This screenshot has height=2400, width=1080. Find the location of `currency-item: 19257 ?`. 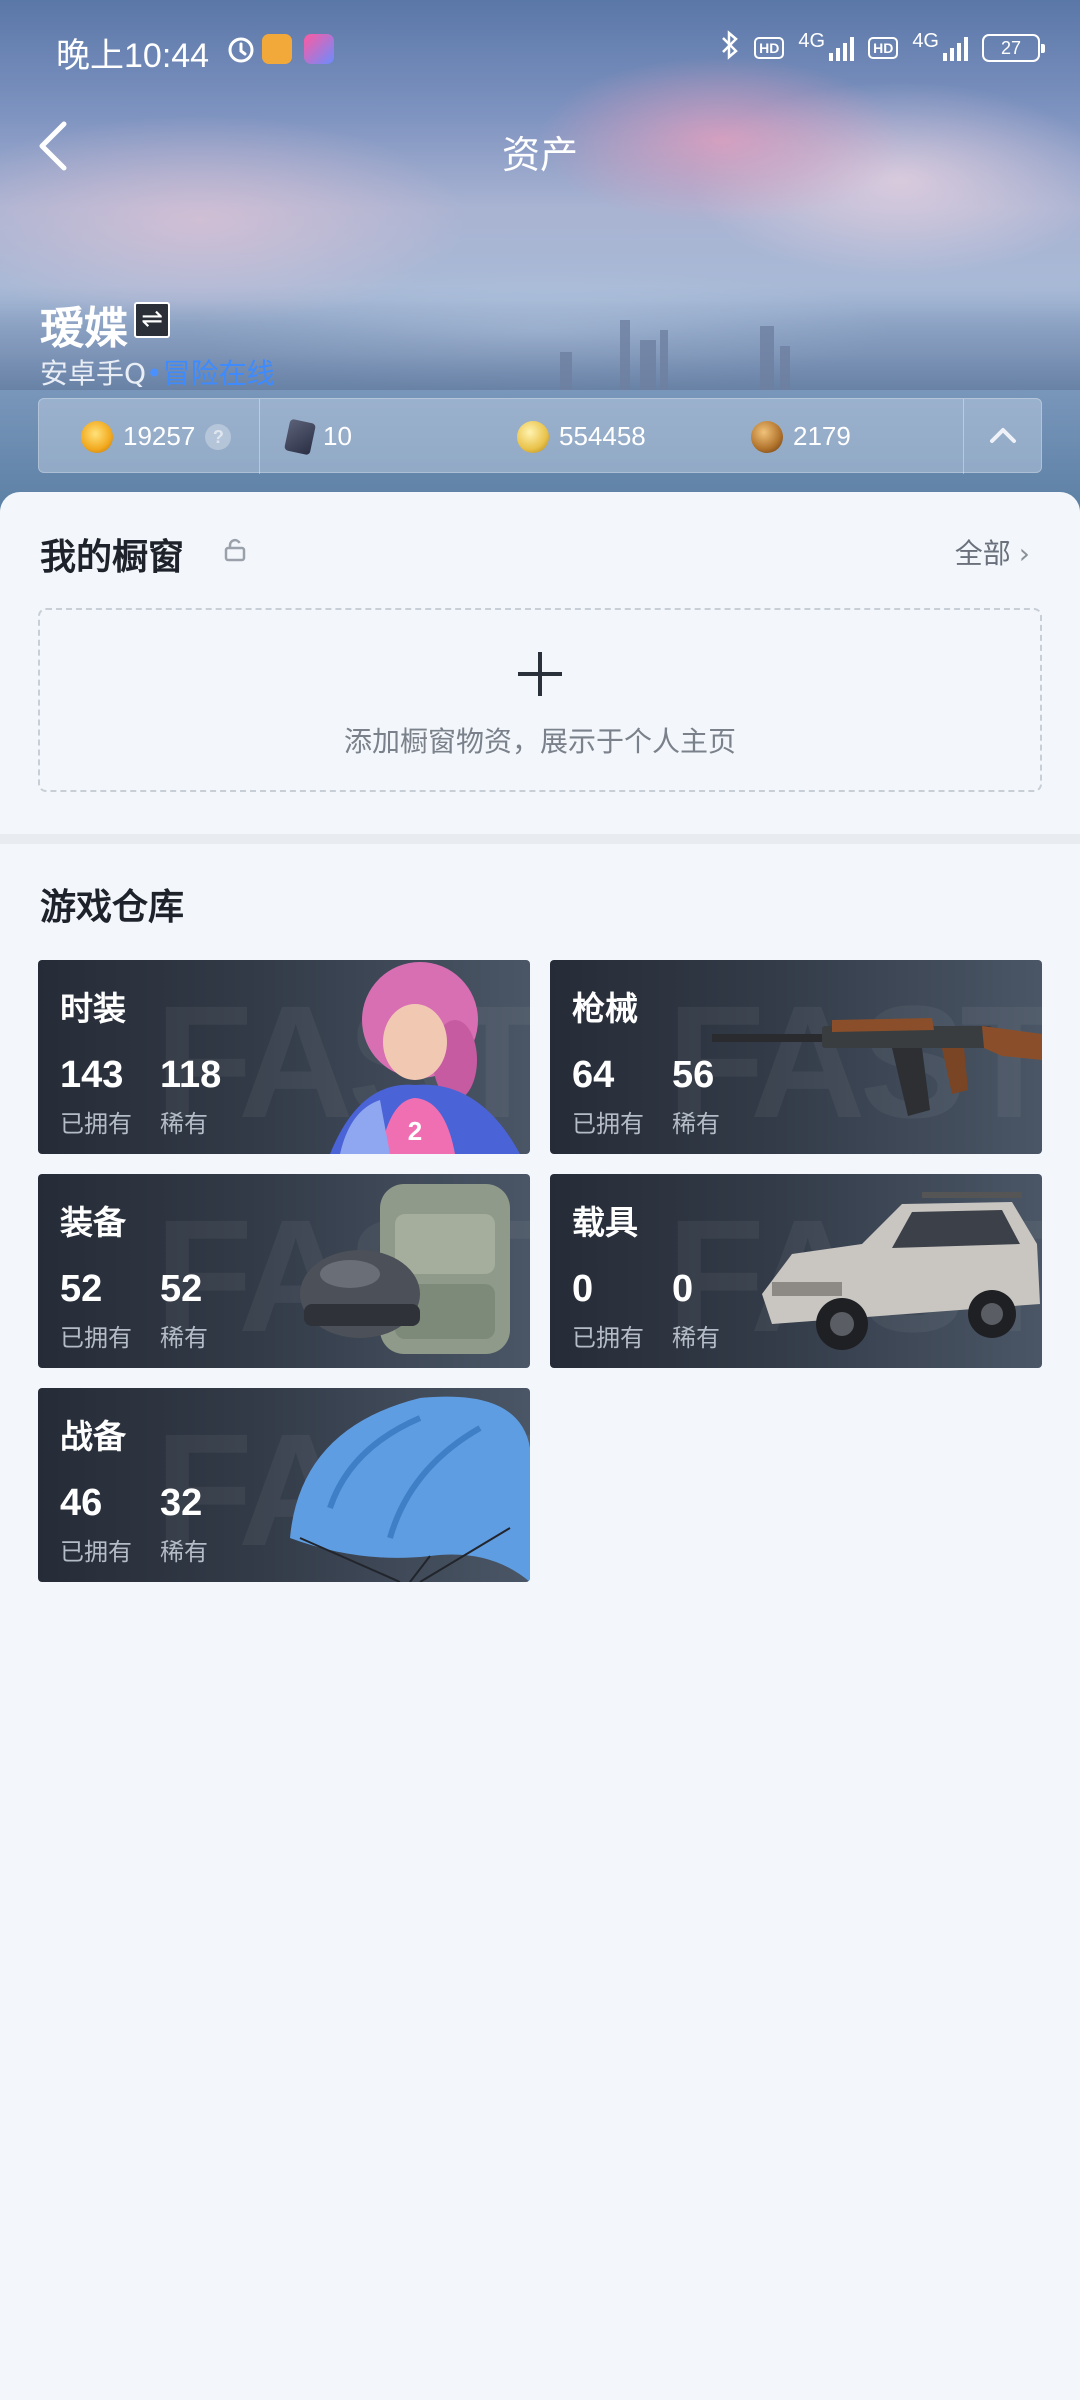

currency-item: 19257 ? is located at coordinates (156, 436).